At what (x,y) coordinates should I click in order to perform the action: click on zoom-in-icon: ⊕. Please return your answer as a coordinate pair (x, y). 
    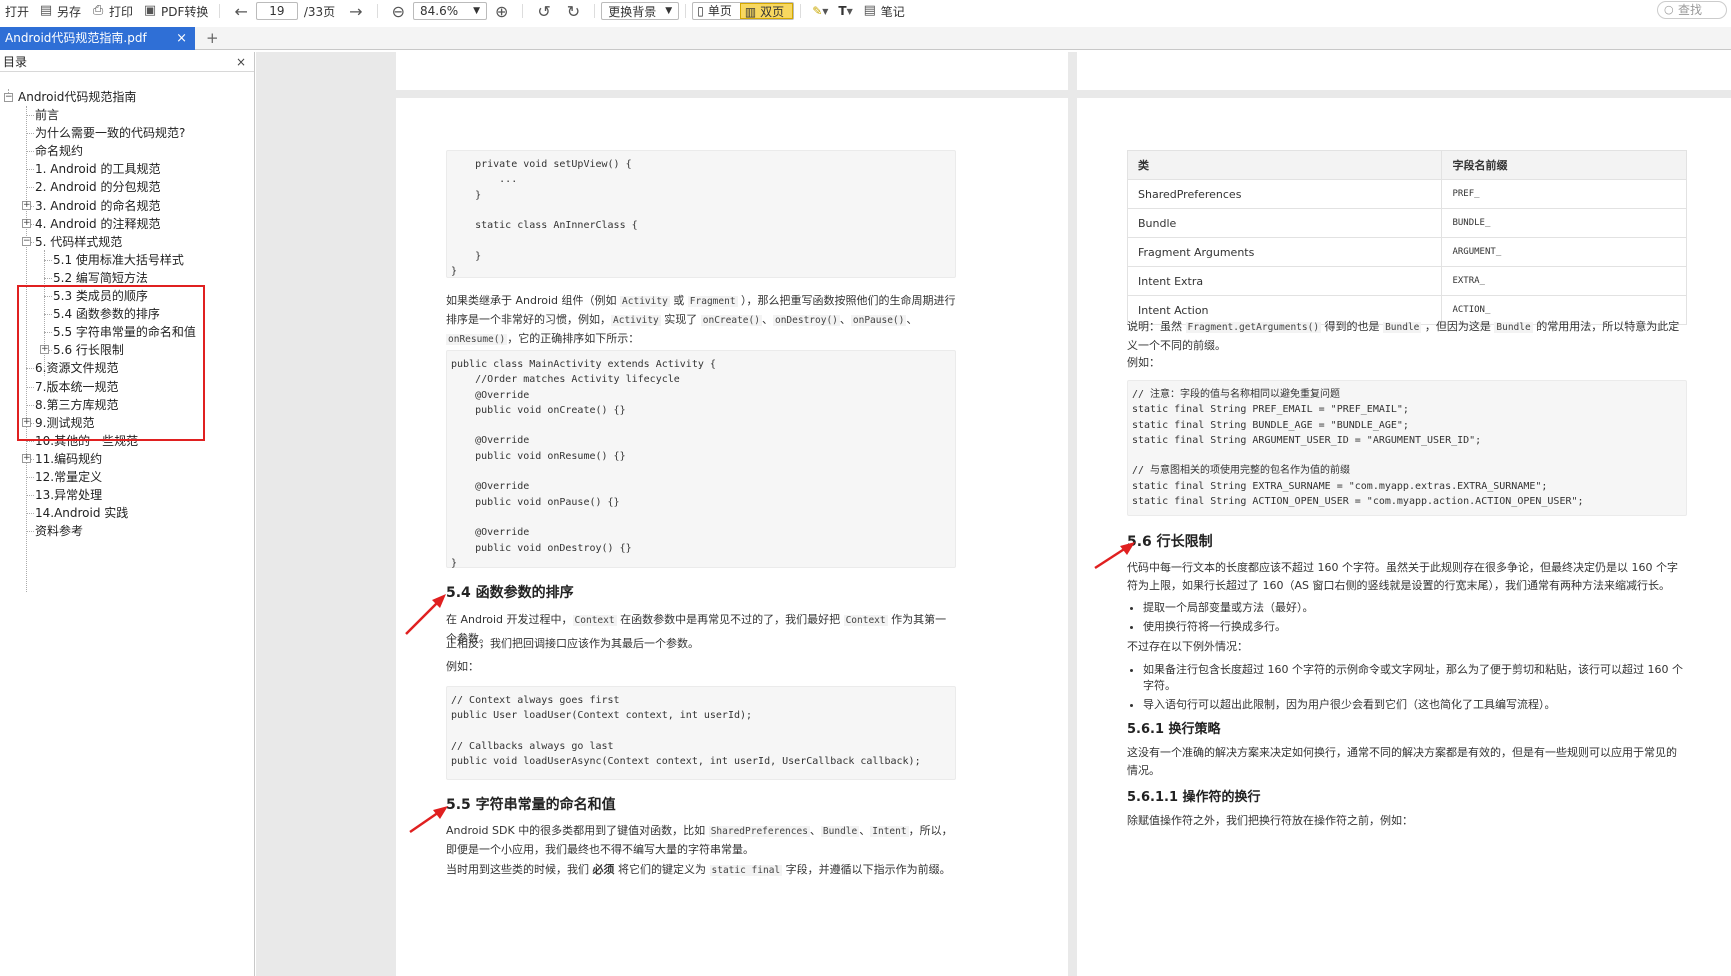
    Looking at the image, I should click on (501, 11).